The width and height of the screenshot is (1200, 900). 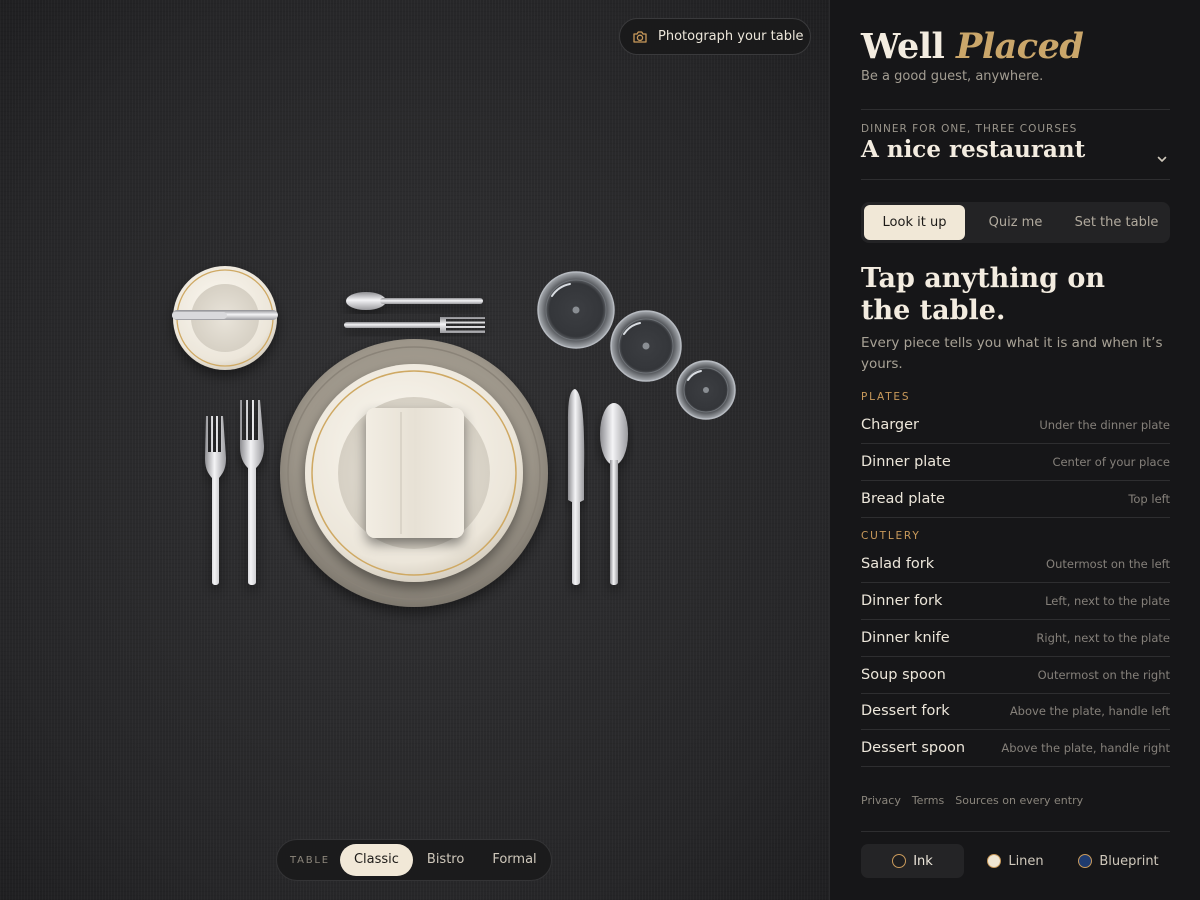 I want to click on tab-look-it-up: Look it up, so click(x=914, y=222).